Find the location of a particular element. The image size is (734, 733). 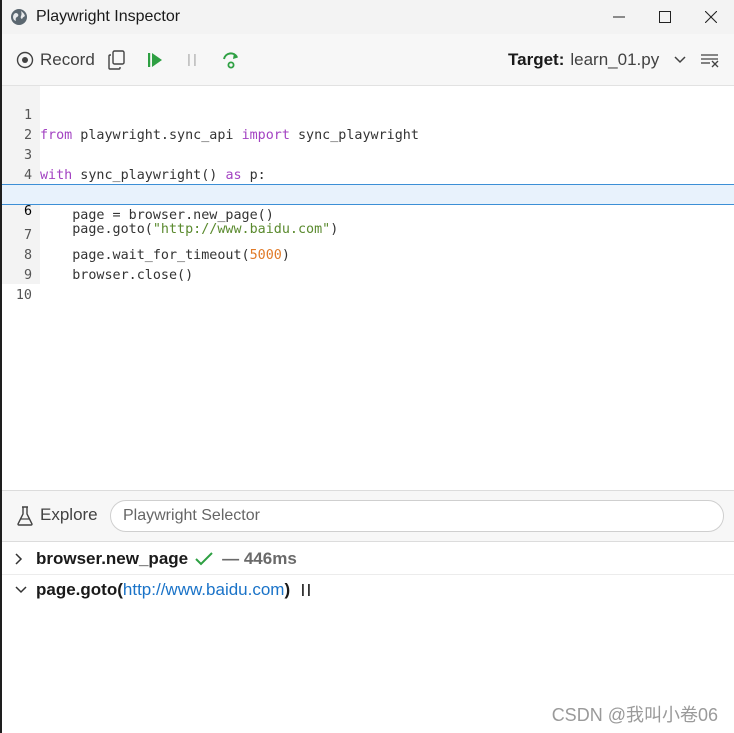

close-icon is located at coordinates (711, 17).